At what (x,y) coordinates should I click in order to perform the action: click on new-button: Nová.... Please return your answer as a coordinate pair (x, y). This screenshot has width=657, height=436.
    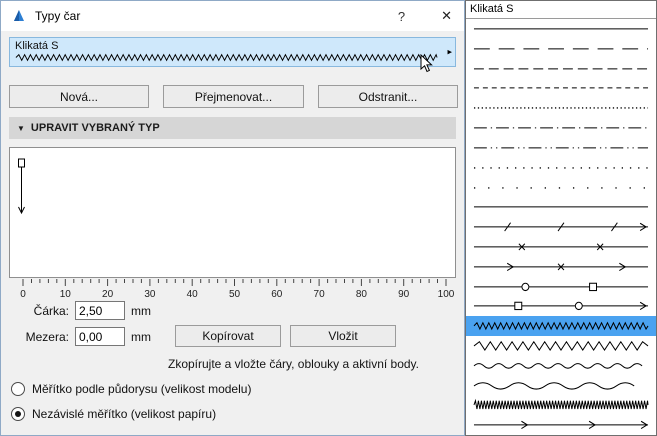
    Looking at the image, I should click on (79, 96).